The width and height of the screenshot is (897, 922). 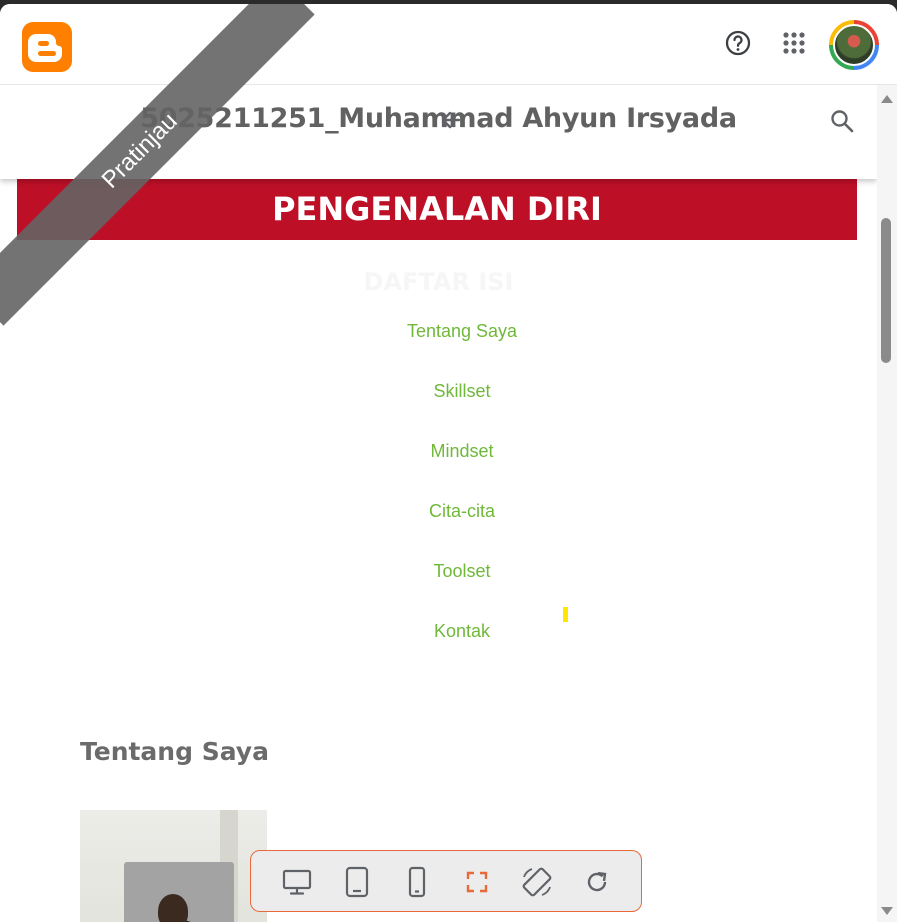 I want to click on toc-link-skillset: Skillset, so click(x=462, y=411).